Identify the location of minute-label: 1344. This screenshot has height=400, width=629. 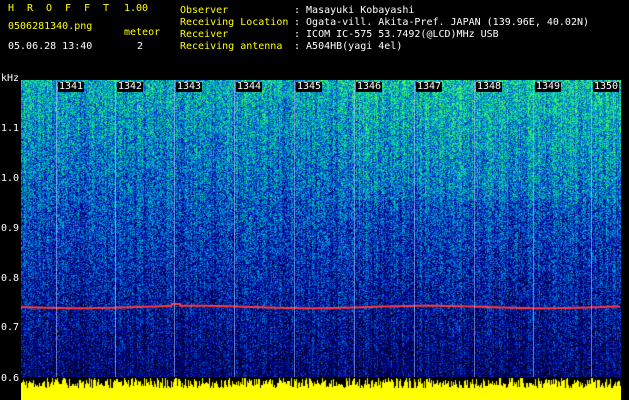
(249, 86).